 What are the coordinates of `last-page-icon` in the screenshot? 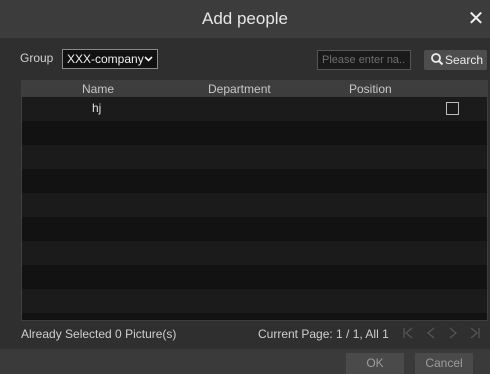 It's located at (475, 333).